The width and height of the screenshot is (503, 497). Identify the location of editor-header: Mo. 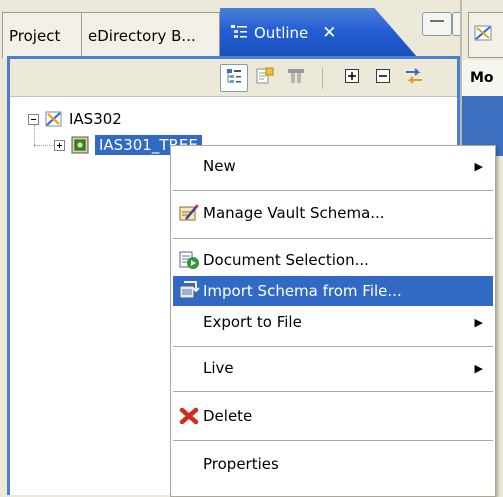
(482, 78).